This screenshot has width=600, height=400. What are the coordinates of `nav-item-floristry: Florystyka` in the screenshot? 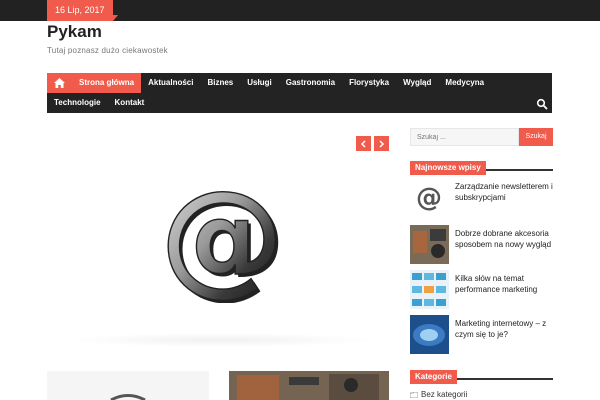 It's located at (369, 83).